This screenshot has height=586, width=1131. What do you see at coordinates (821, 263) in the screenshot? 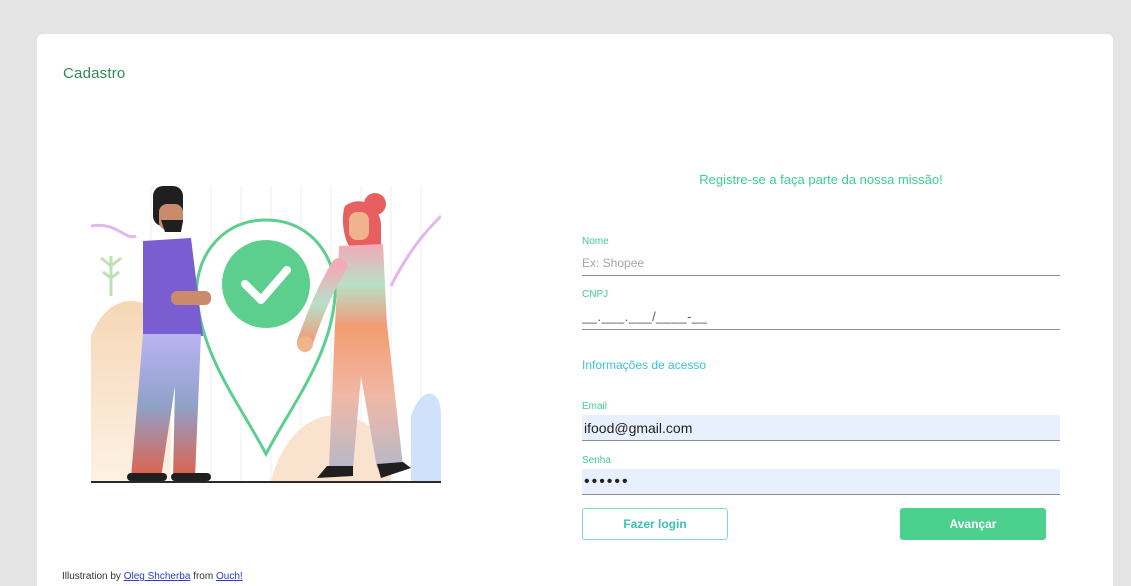
I see `nome-input` at bounding box center [821, 263].